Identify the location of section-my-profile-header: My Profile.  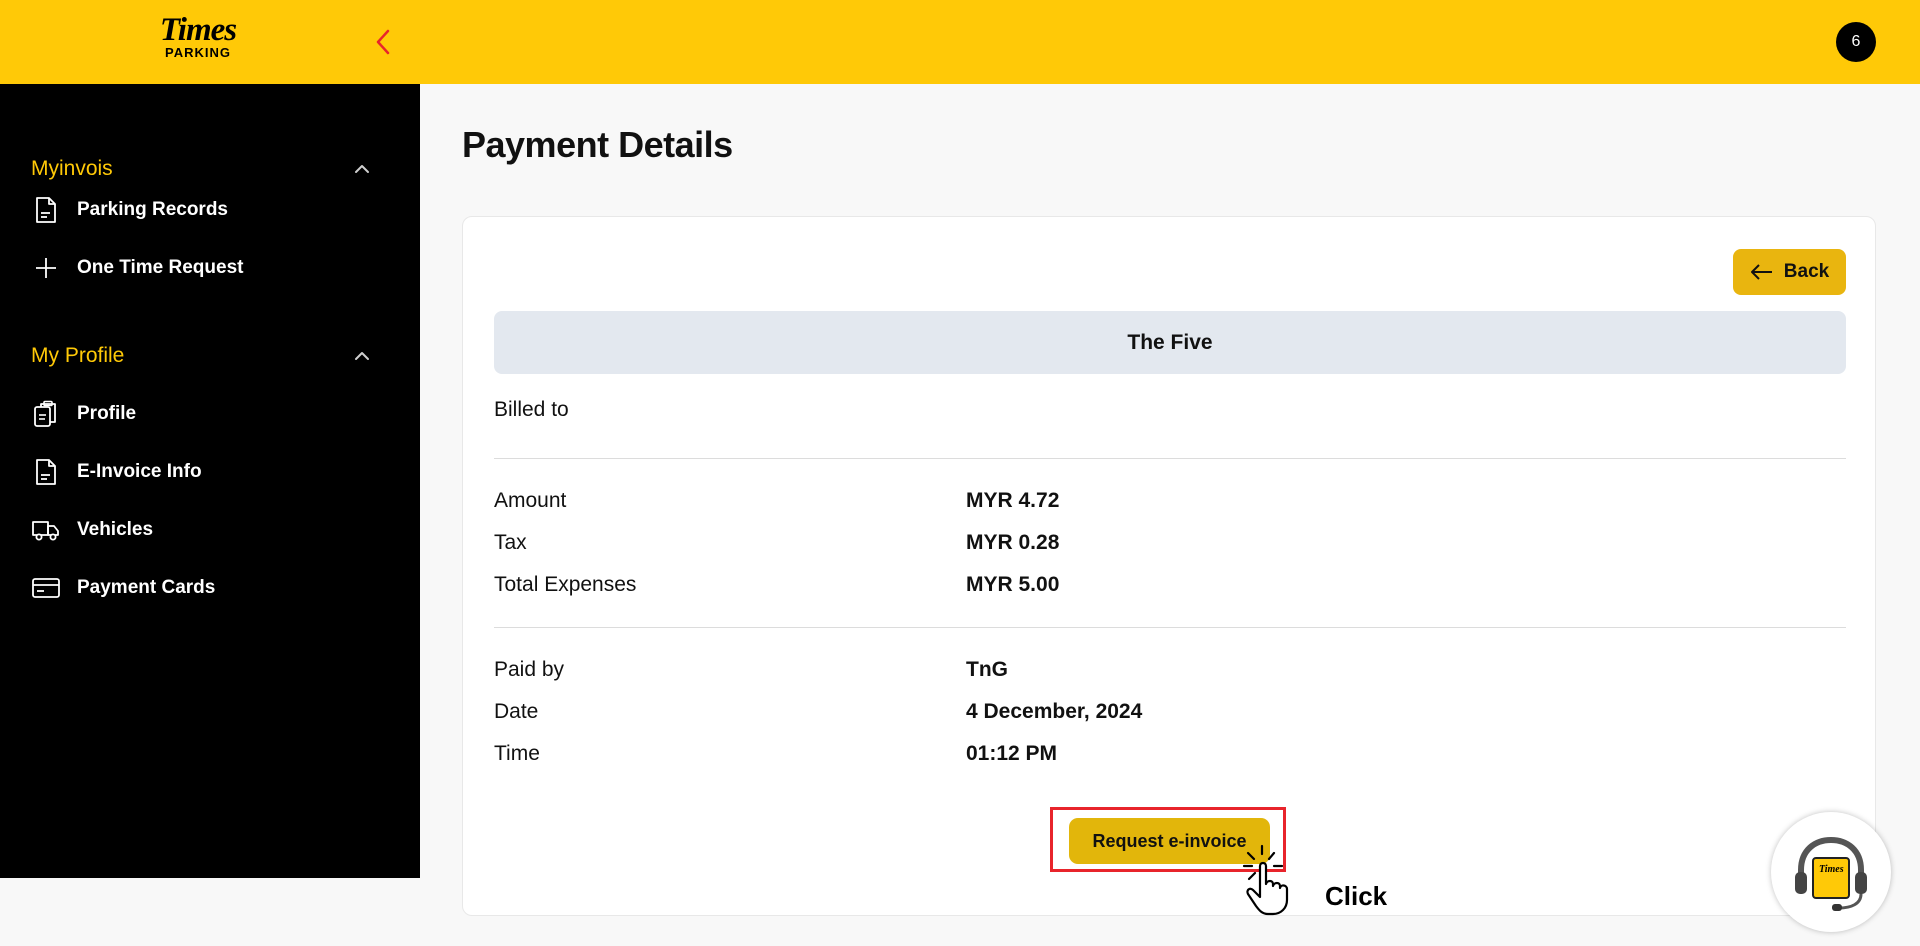
(201, 356).